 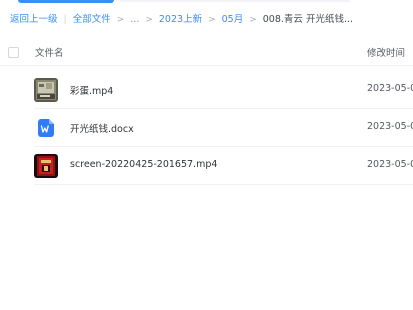 I want to click on active-tab-indicator, so click(x=66, y=1).